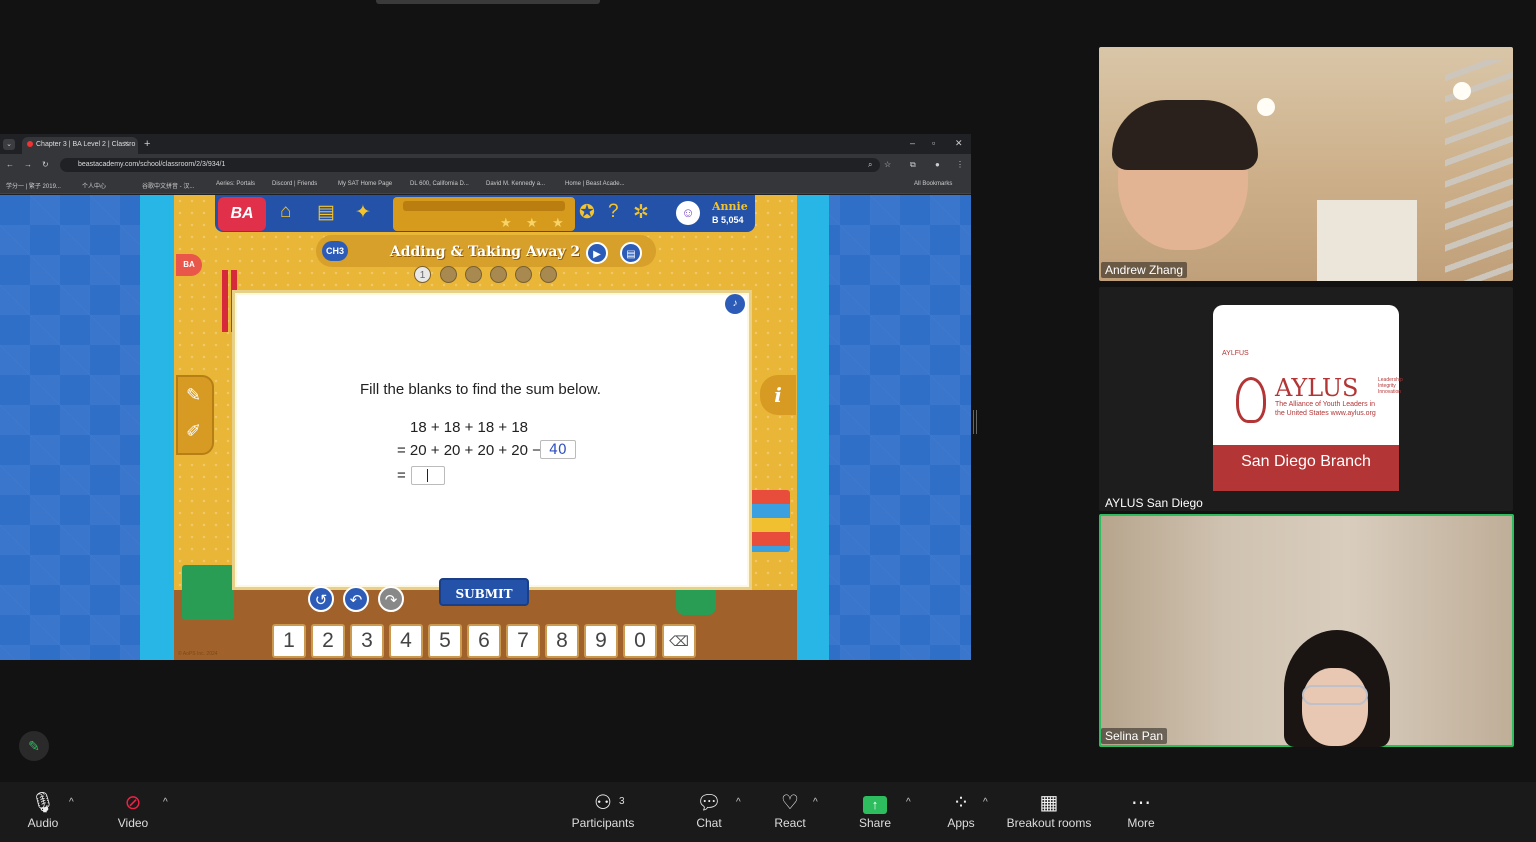 The image size is (1536, 842). Describe the element at coordinates (326, 212) in the screenshot. I see `book-icon: ▤` at that location.